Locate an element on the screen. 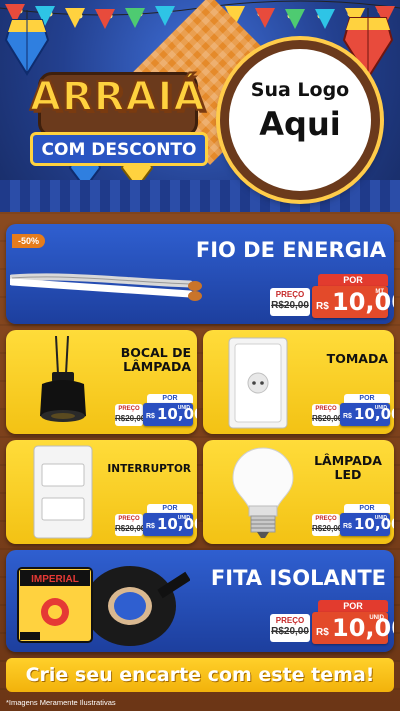 This screenshot has height=711, width=400. wire-image is located at coordinates (106, 287).